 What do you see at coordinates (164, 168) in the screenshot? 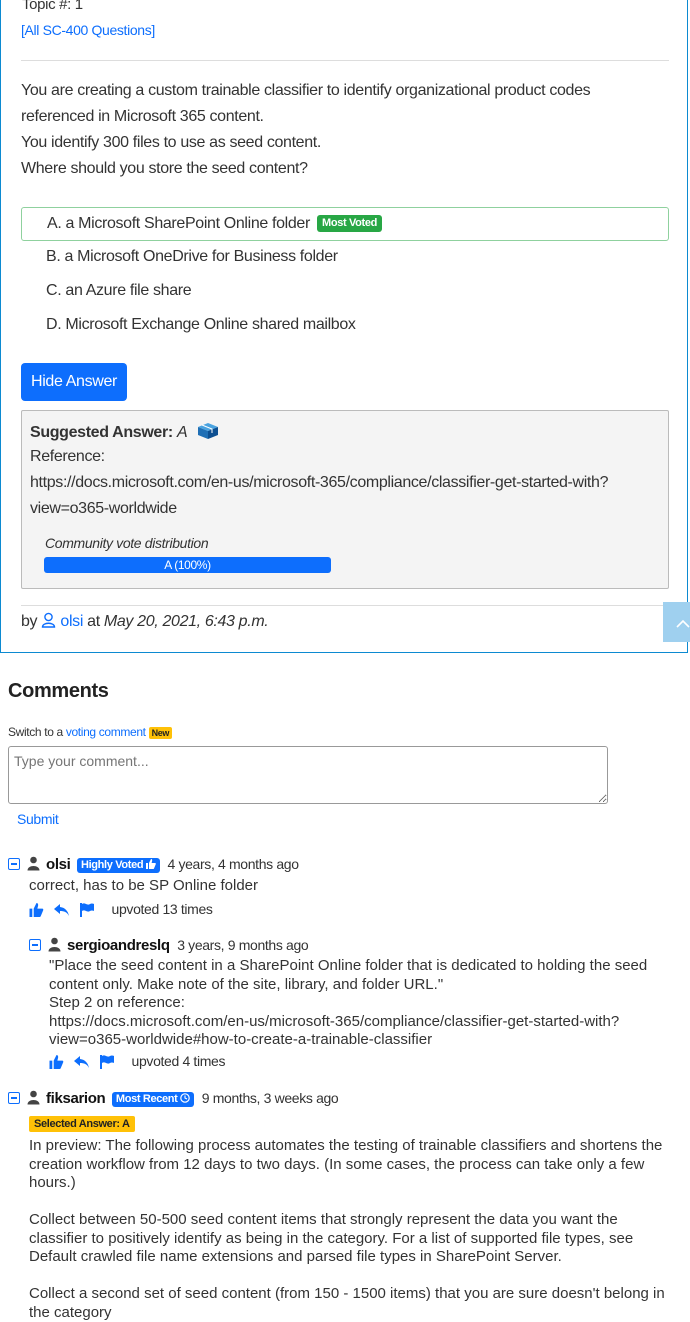
I see `question-line: Where should you store the seed content?` at bounding box center [164, 168].